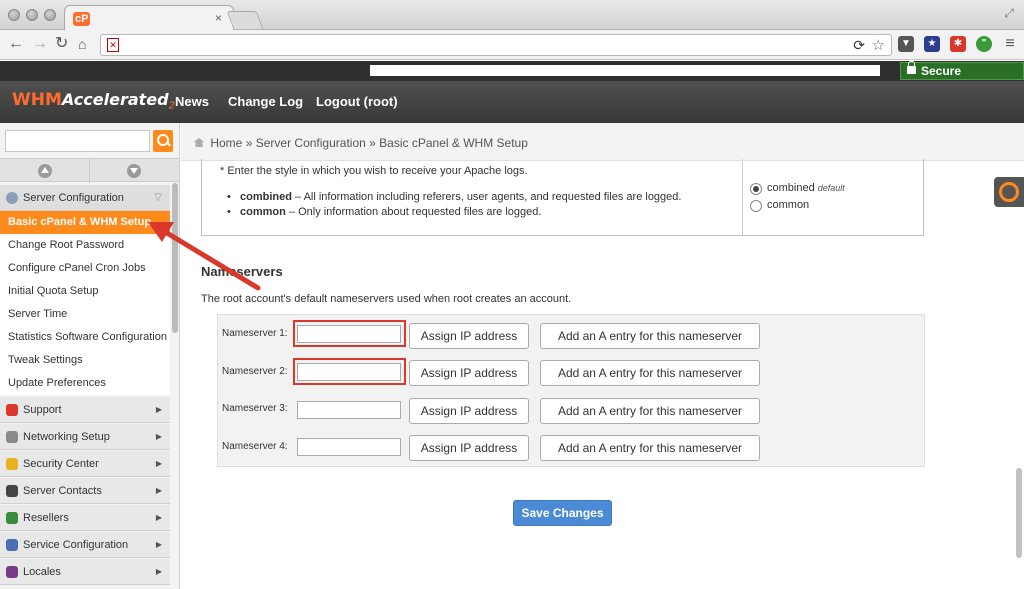 This screenshot has height=589, width=1024. What do you see at coordinates (85, 464) in the screenshot?
I see `sidebar-section-security: Security Center ▶` at bounding box center [85, 464].